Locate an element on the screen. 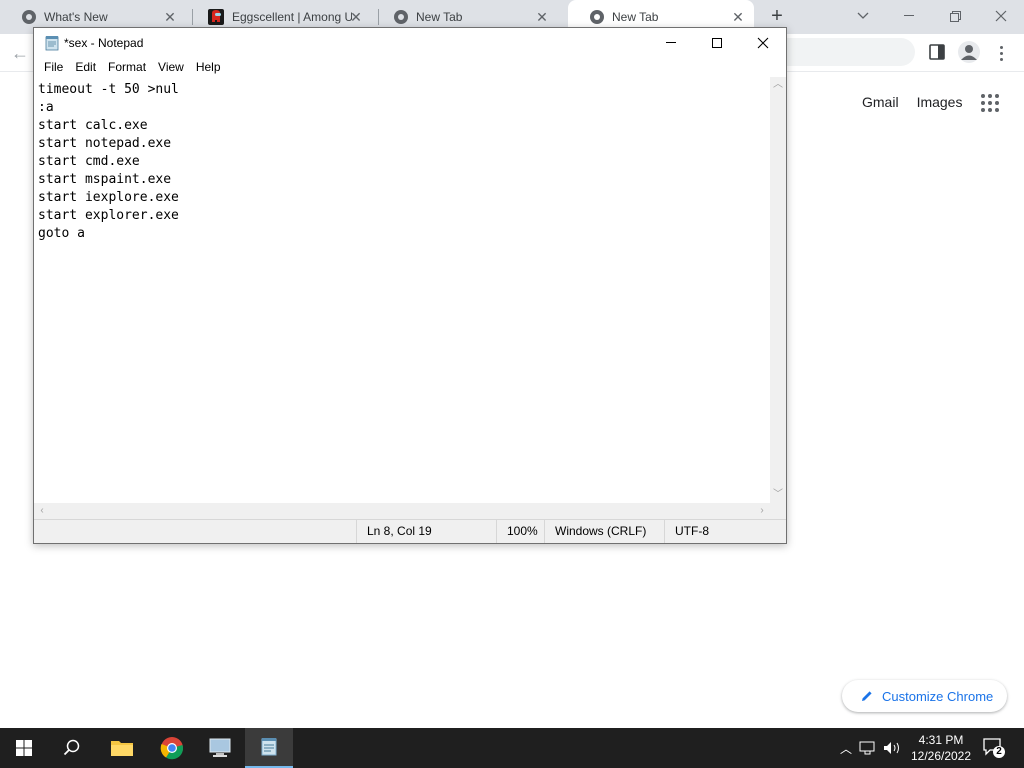 This screenshot has width=1024, height=768. profile-avatar-icon is located at coordinates (969, 52).